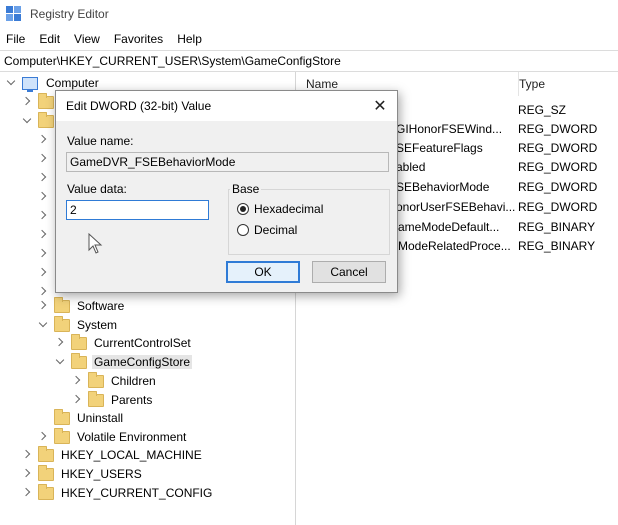 The width and height of the screenshot is (618, 525). Describe the element at coordinates (309, 222) in the screenshot. I see `base-groupbox` at that location.